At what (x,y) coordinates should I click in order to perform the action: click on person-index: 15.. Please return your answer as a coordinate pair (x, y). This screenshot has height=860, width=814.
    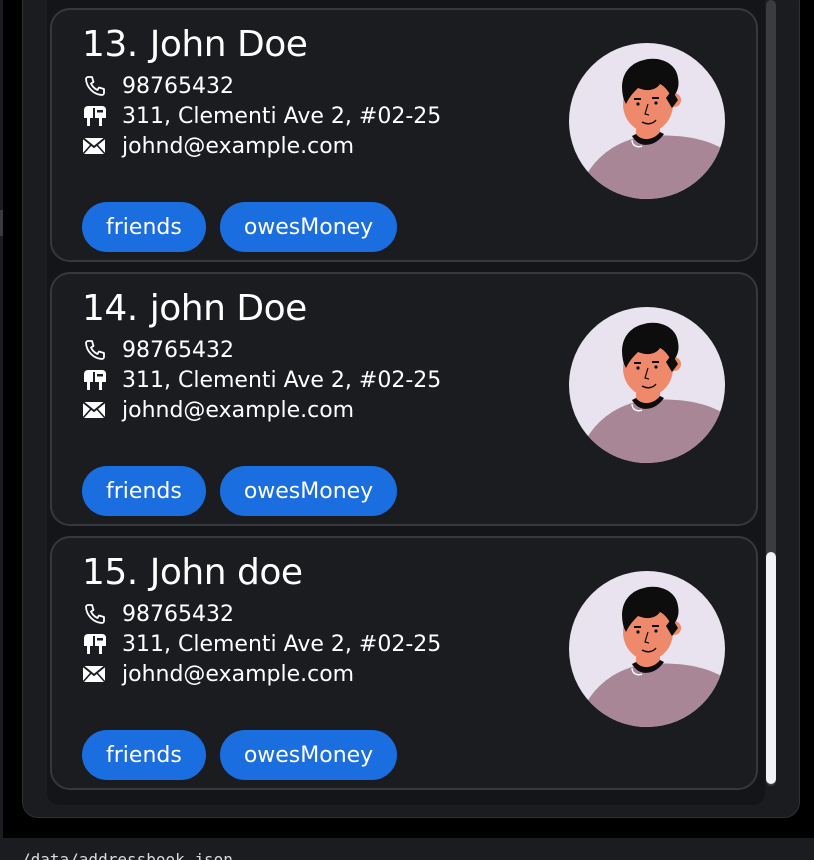
    Looking at the image, I should click on (110, 572).